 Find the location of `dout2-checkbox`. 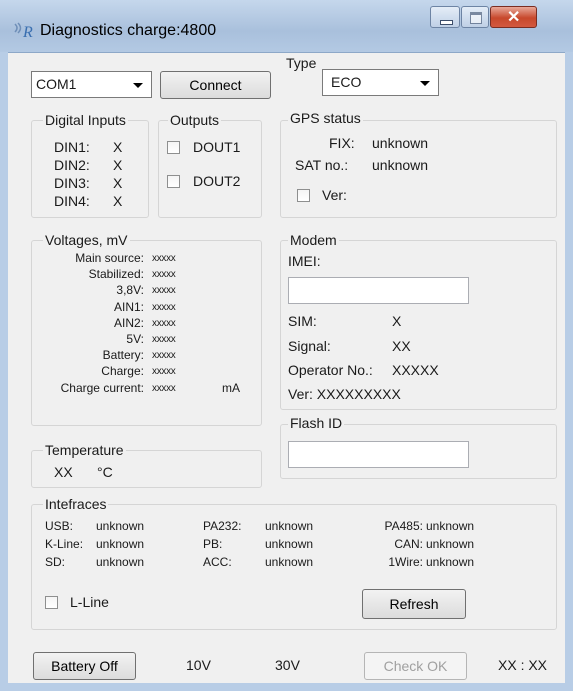

dout2-checkbox is located at coordinates (173, 181).